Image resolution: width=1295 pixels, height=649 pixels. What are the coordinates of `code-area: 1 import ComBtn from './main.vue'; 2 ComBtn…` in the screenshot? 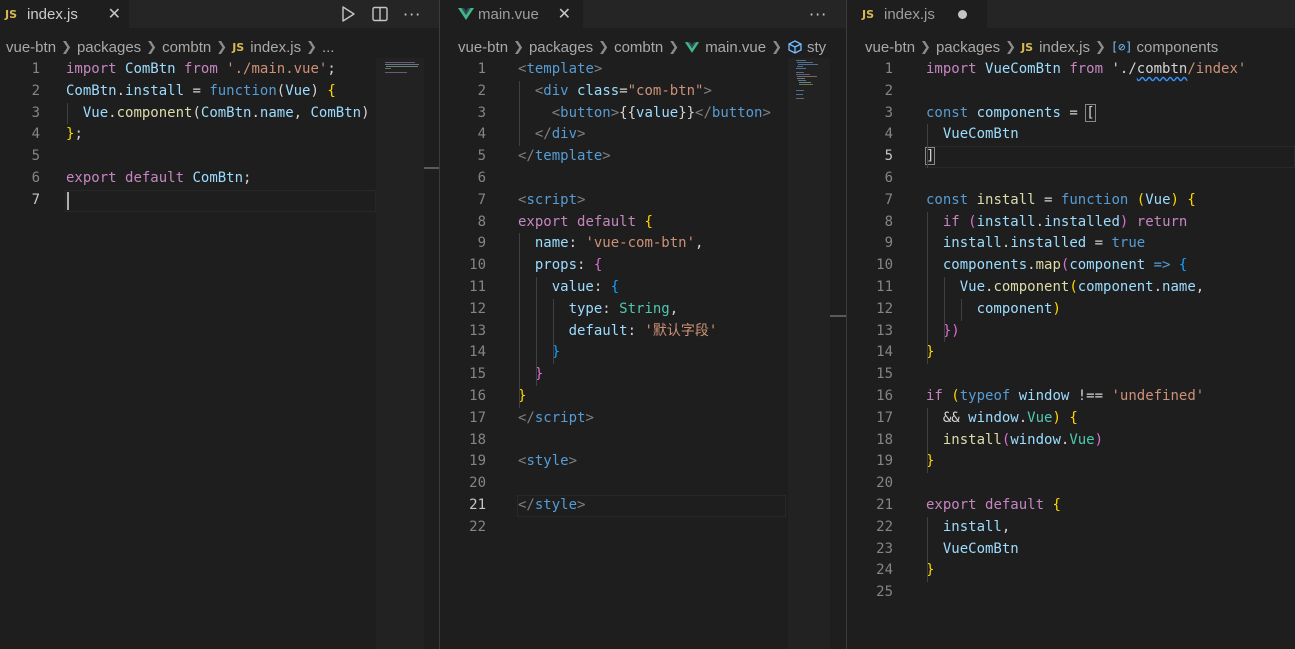 It's located at (219, 135).